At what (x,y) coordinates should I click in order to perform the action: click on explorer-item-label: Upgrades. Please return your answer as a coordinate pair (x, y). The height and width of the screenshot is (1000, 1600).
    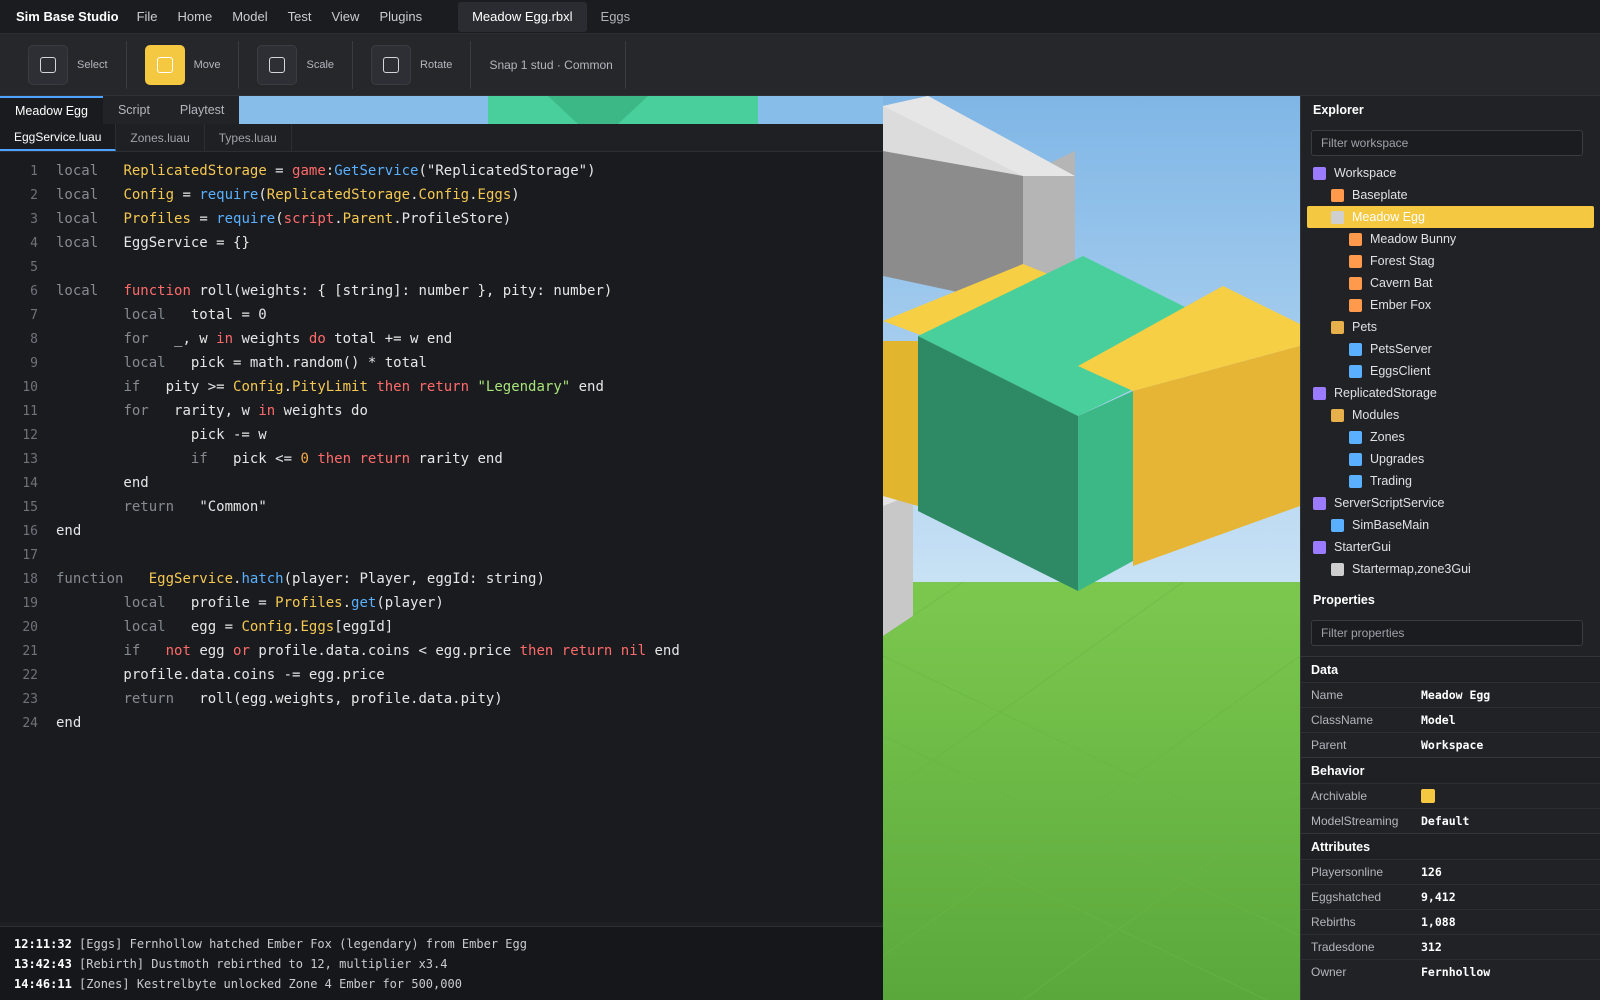
    Looking at the image, I should click on (1397, 459).